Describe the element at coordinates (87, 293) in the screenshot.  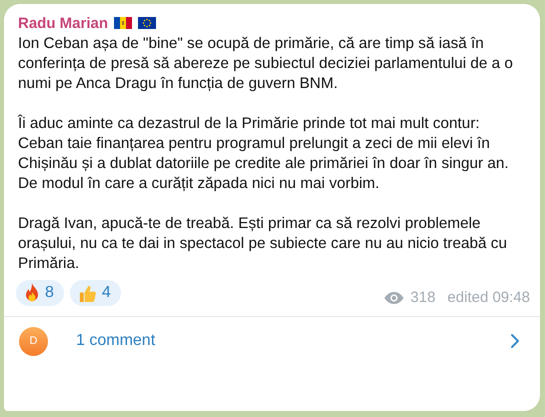
I see `thumbs-up-icon` at that location.